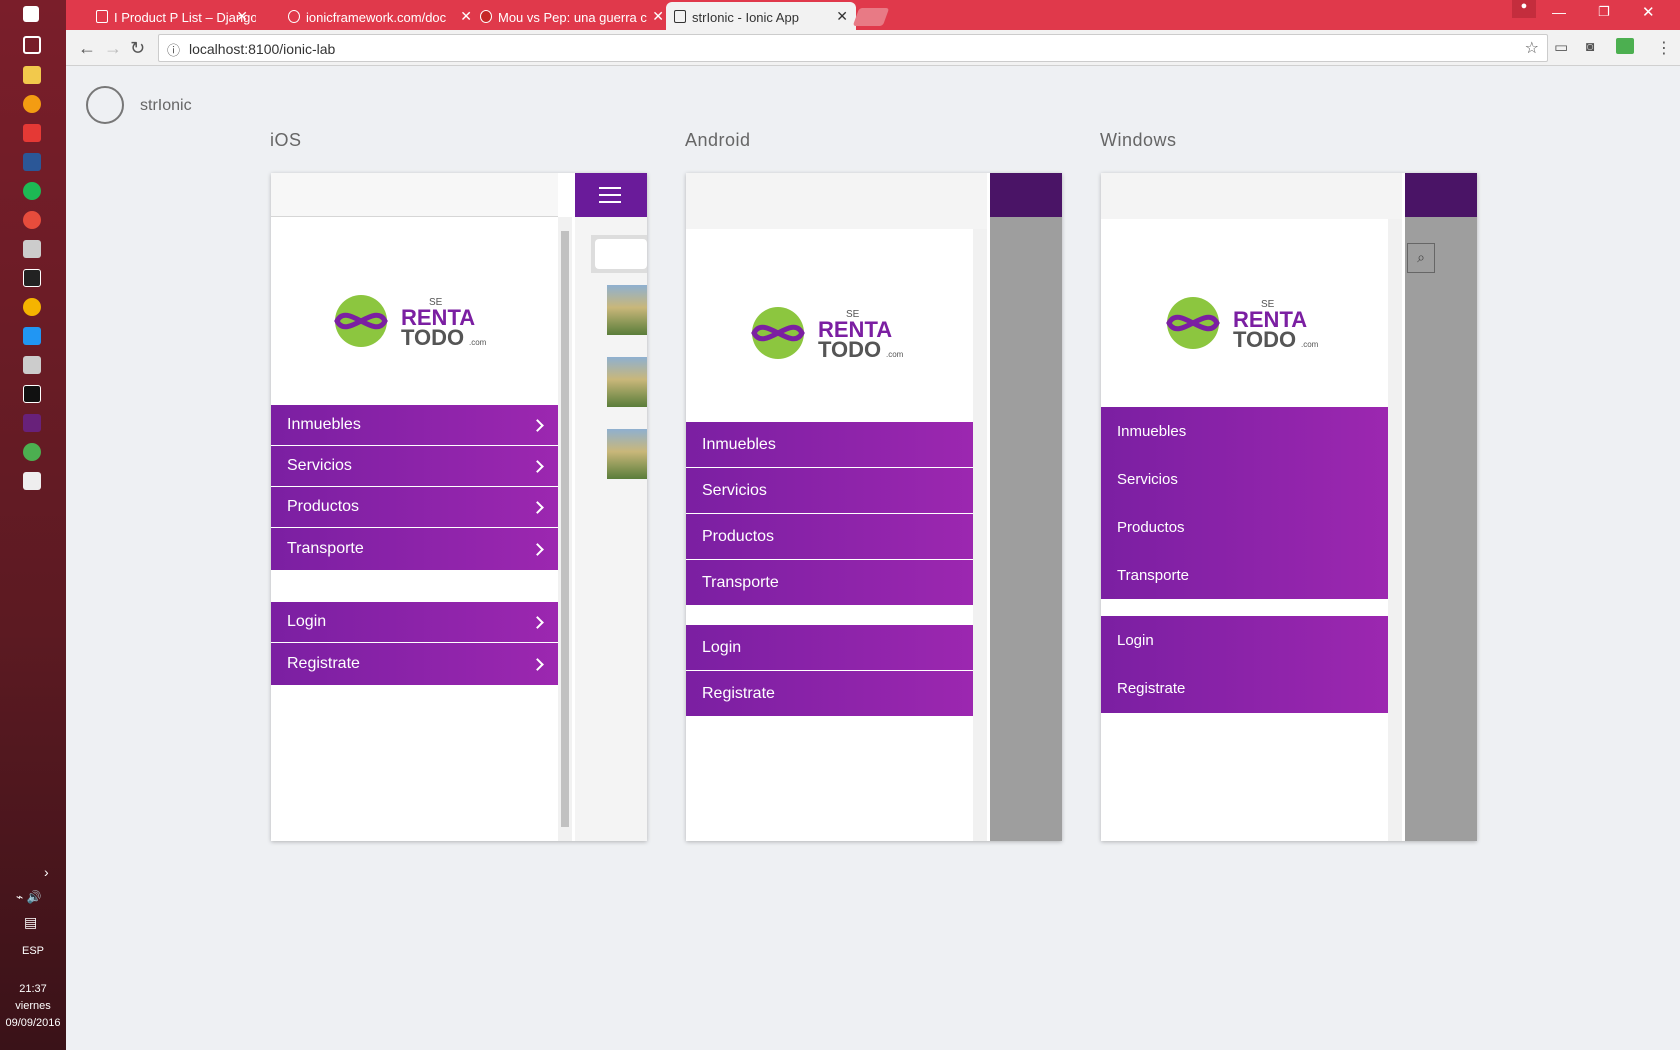 The height and width of the screenshot is (1050, 1680). I want to click on camera-icon: ◙, so click(1590, 46).